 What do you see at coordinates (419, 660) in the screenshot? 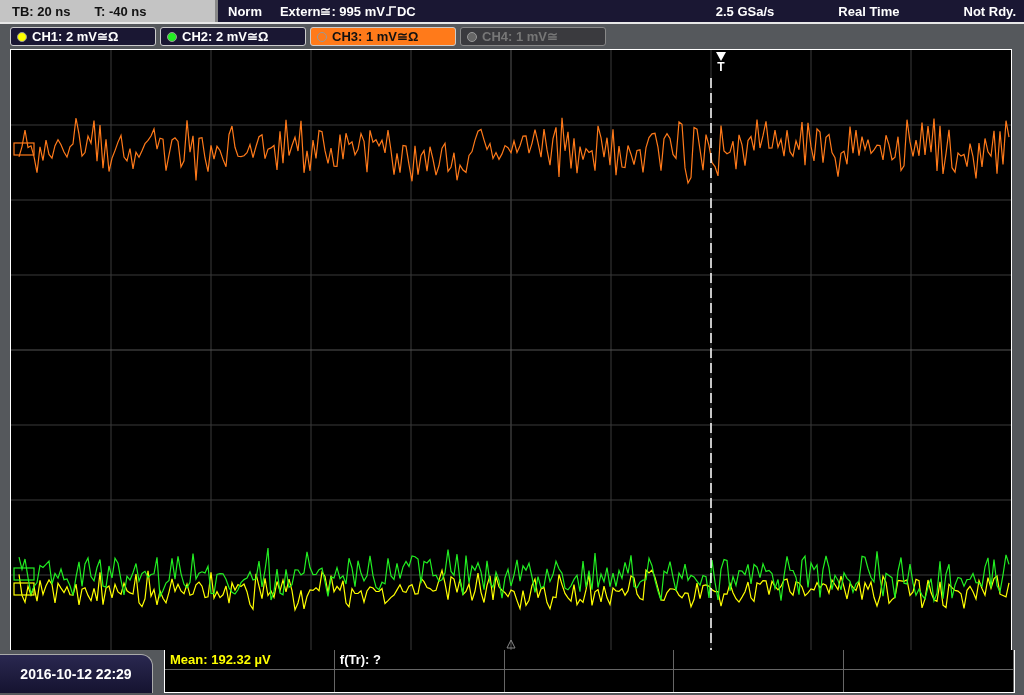
I see `measurement-cell: f(Tr): ?` at bounding box center [419, 660].